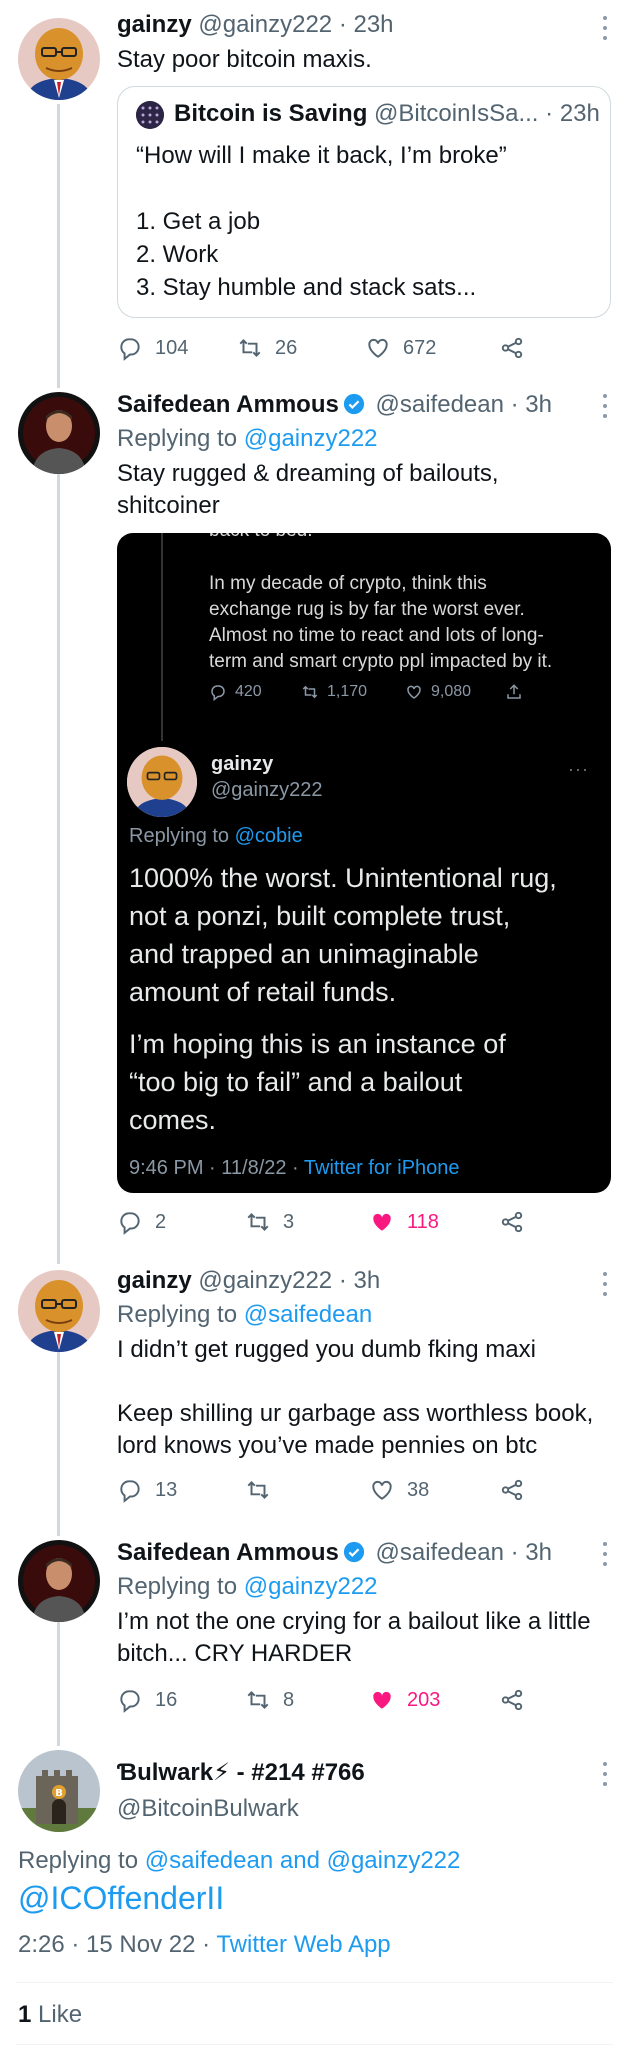  I want to click on reply-count: 16, so click(166, 1699).